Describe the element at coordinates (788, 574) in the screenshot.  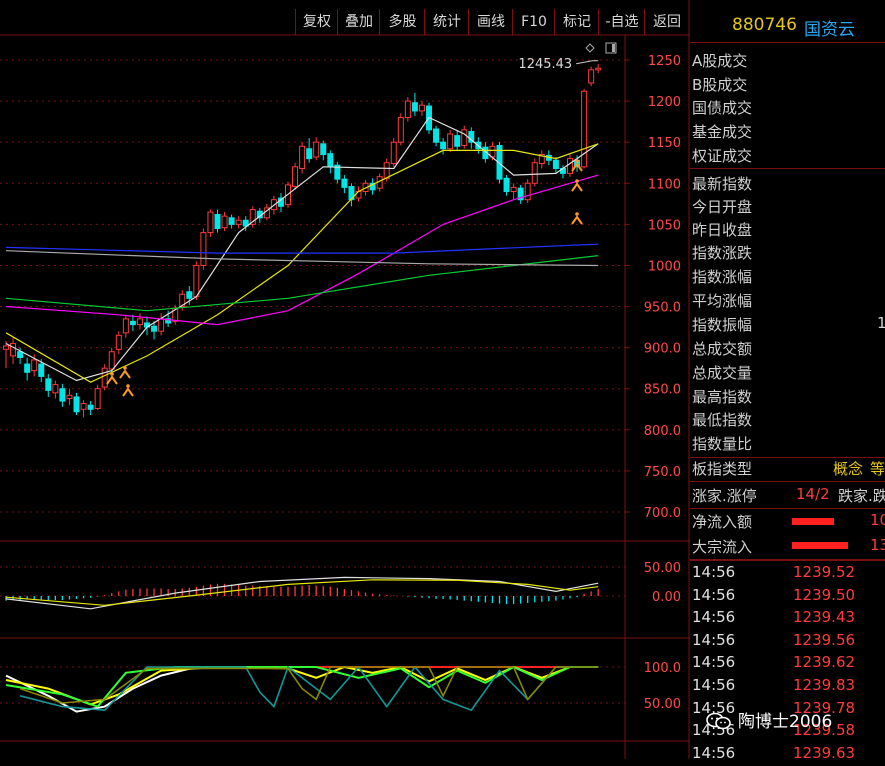
I see `tick-row: 14:56 1239.52` at that location.